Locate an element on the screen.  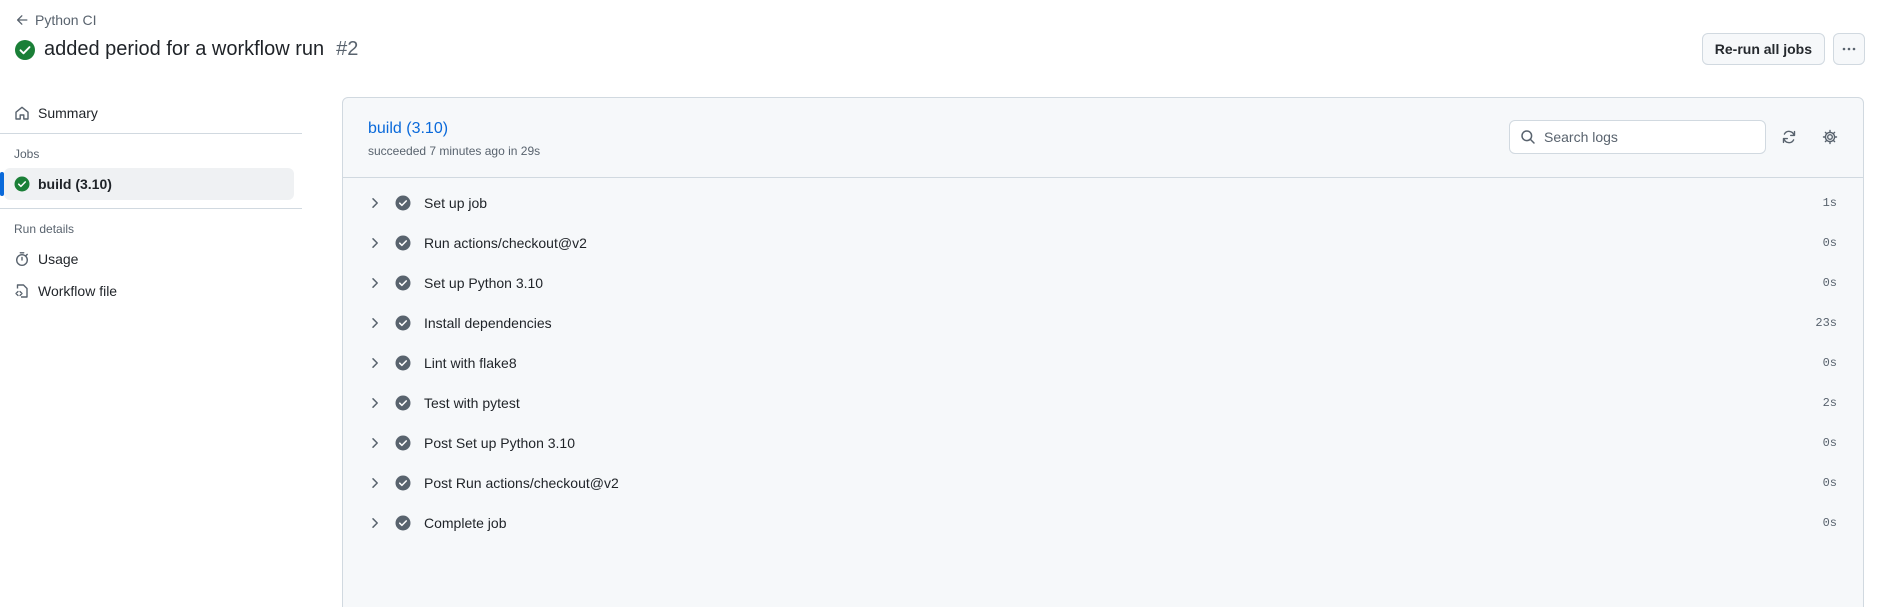
job-step-row: Set up Python 3.10 0s is located at coordinates (1103, 283).